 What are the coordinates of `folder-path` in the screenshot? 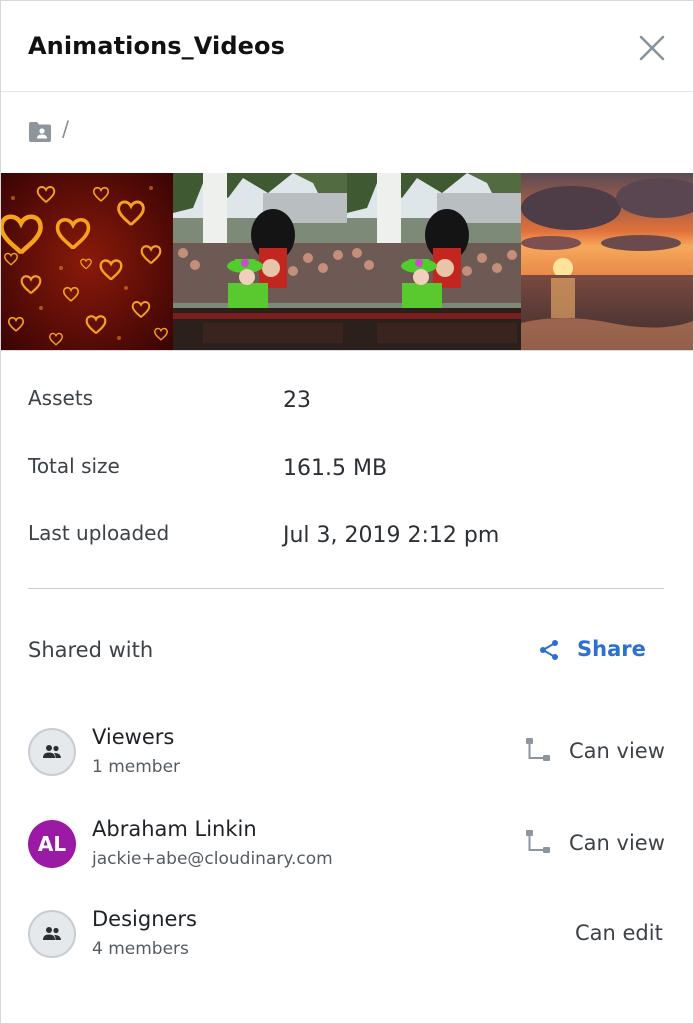 It's located at (347, 132).